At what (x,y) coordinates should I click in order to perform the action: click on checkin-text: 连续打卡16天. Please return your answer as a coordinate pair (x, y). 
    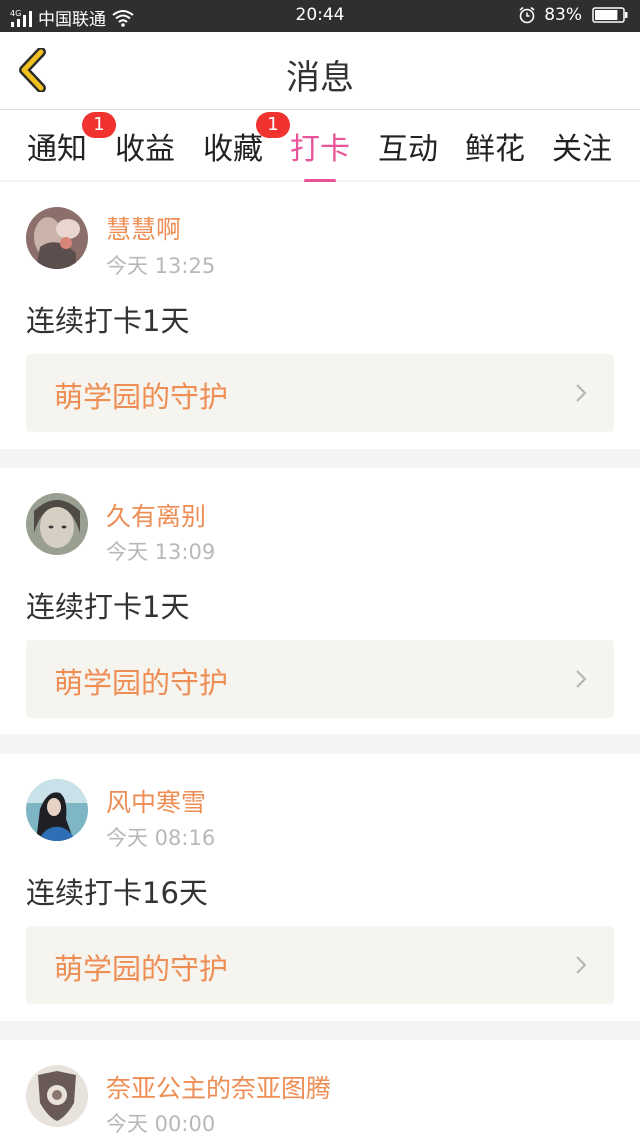
    Looking at the image, I should click on (117, 893).